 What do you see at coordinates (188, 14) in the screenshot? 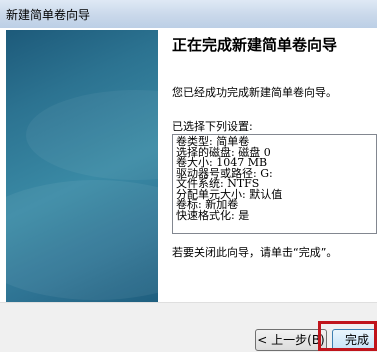
I see `title-bar: 新建简单卷向导` at bounding box center [188, 14].